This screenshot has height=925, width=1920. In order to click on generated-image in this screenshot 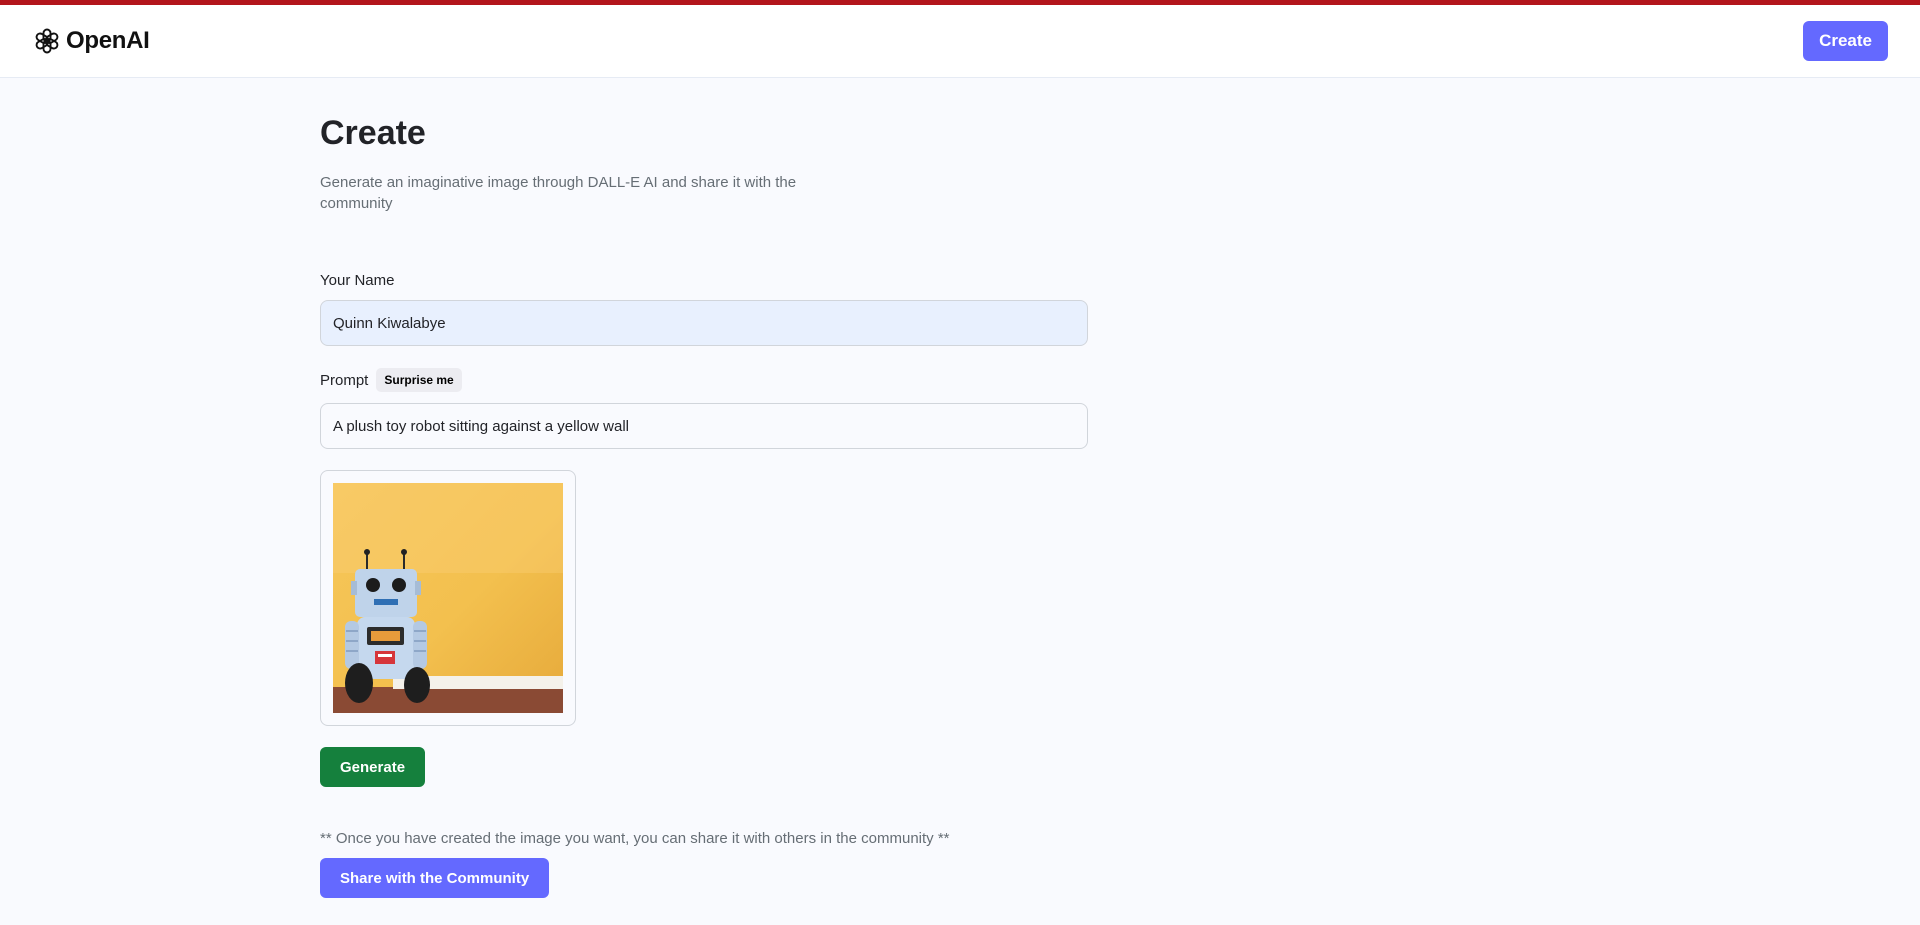, I will do `click(448, 598)`.